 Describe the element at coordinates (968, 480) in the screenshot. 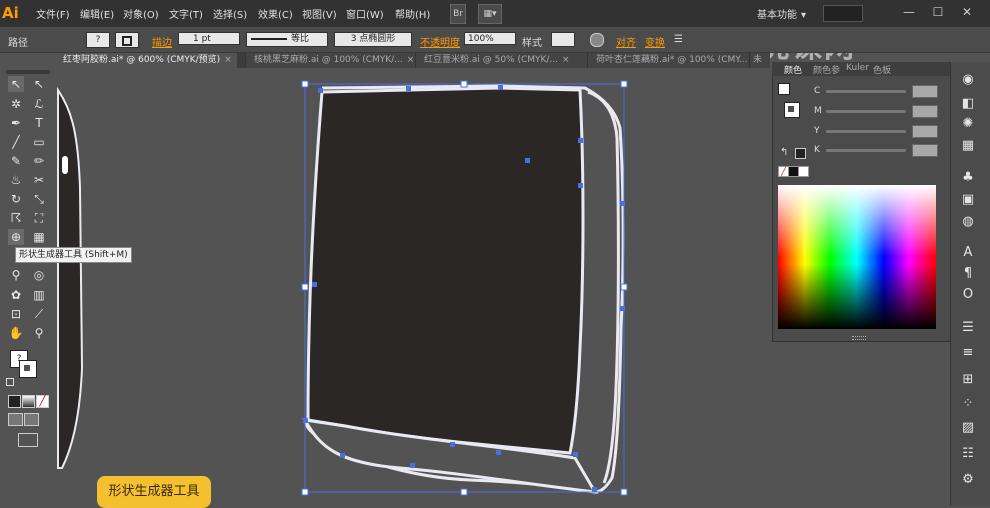

I see `artboards-icon: ⚙` at that location.